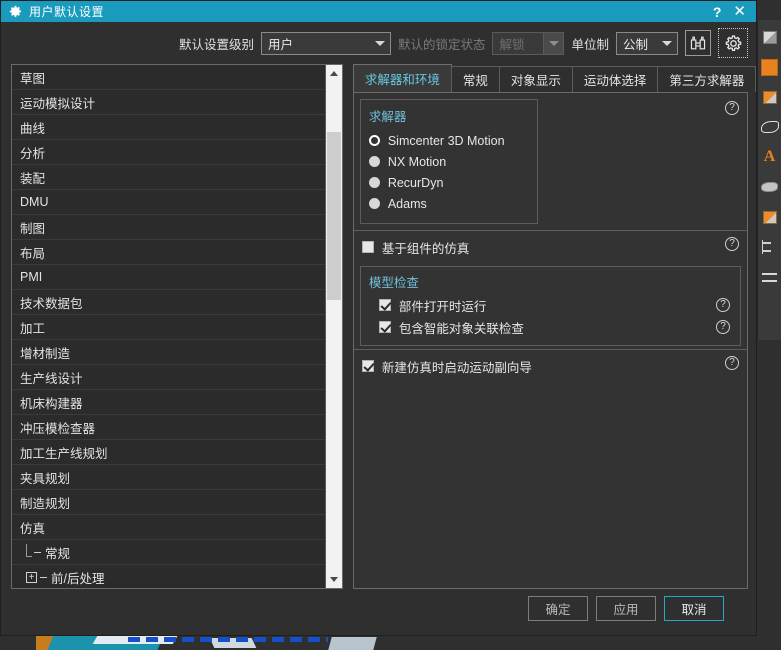 This screenshot has width=781, height=650. What do you see at coordinates (168, 552) in the screenshot?
I see `tree-item: 常规` at bounding box center [168, 552].